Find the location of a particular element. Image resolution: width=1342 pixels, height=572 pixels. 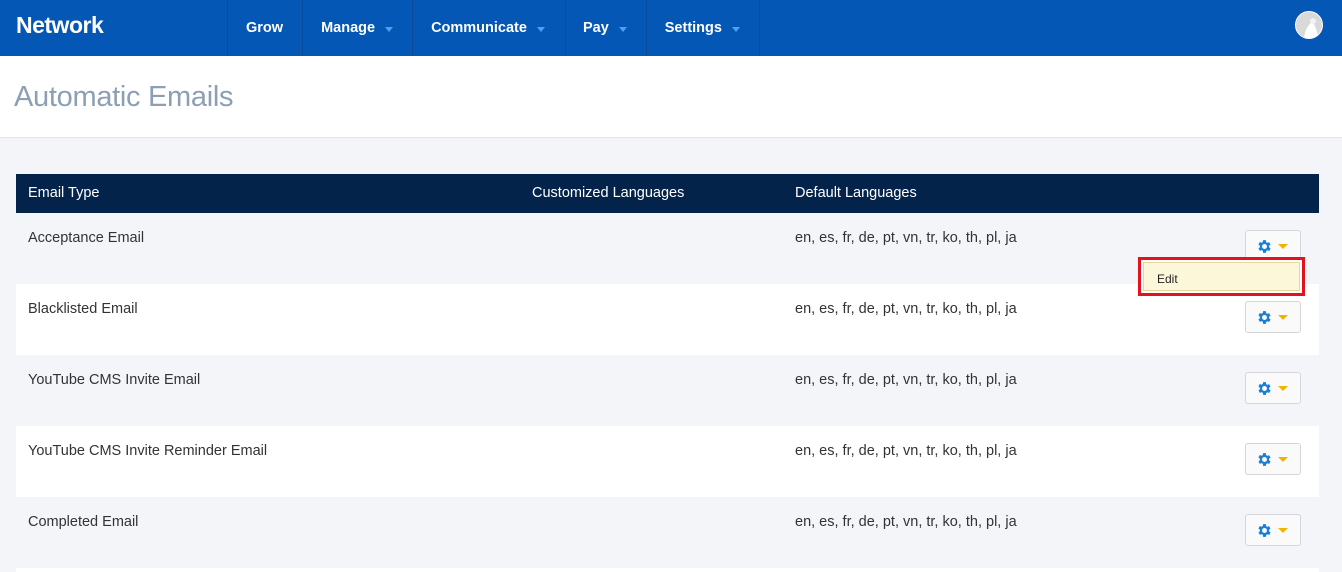

main-menu: Grow Manage Communicate Pay Settings is located at coordinates (493, 28).